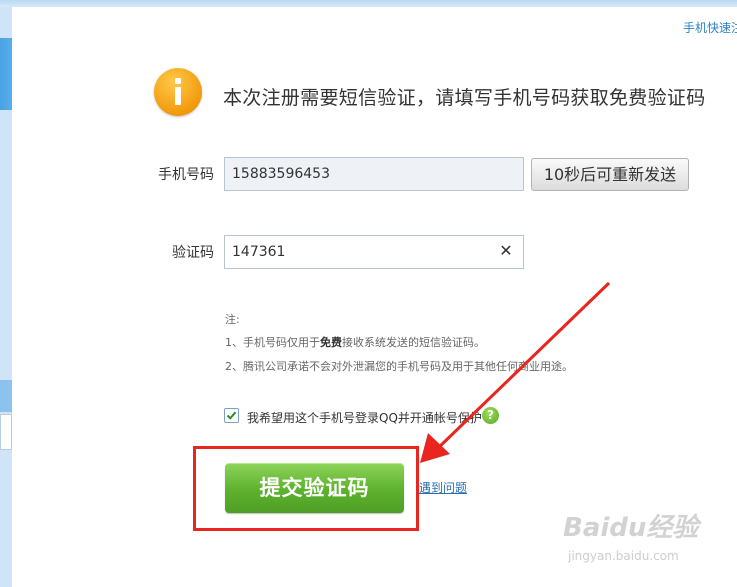  I want to click on note-item-1: 1、手机号码仅用于免费接收系统发送的短信验证码。, so click(355, 342).